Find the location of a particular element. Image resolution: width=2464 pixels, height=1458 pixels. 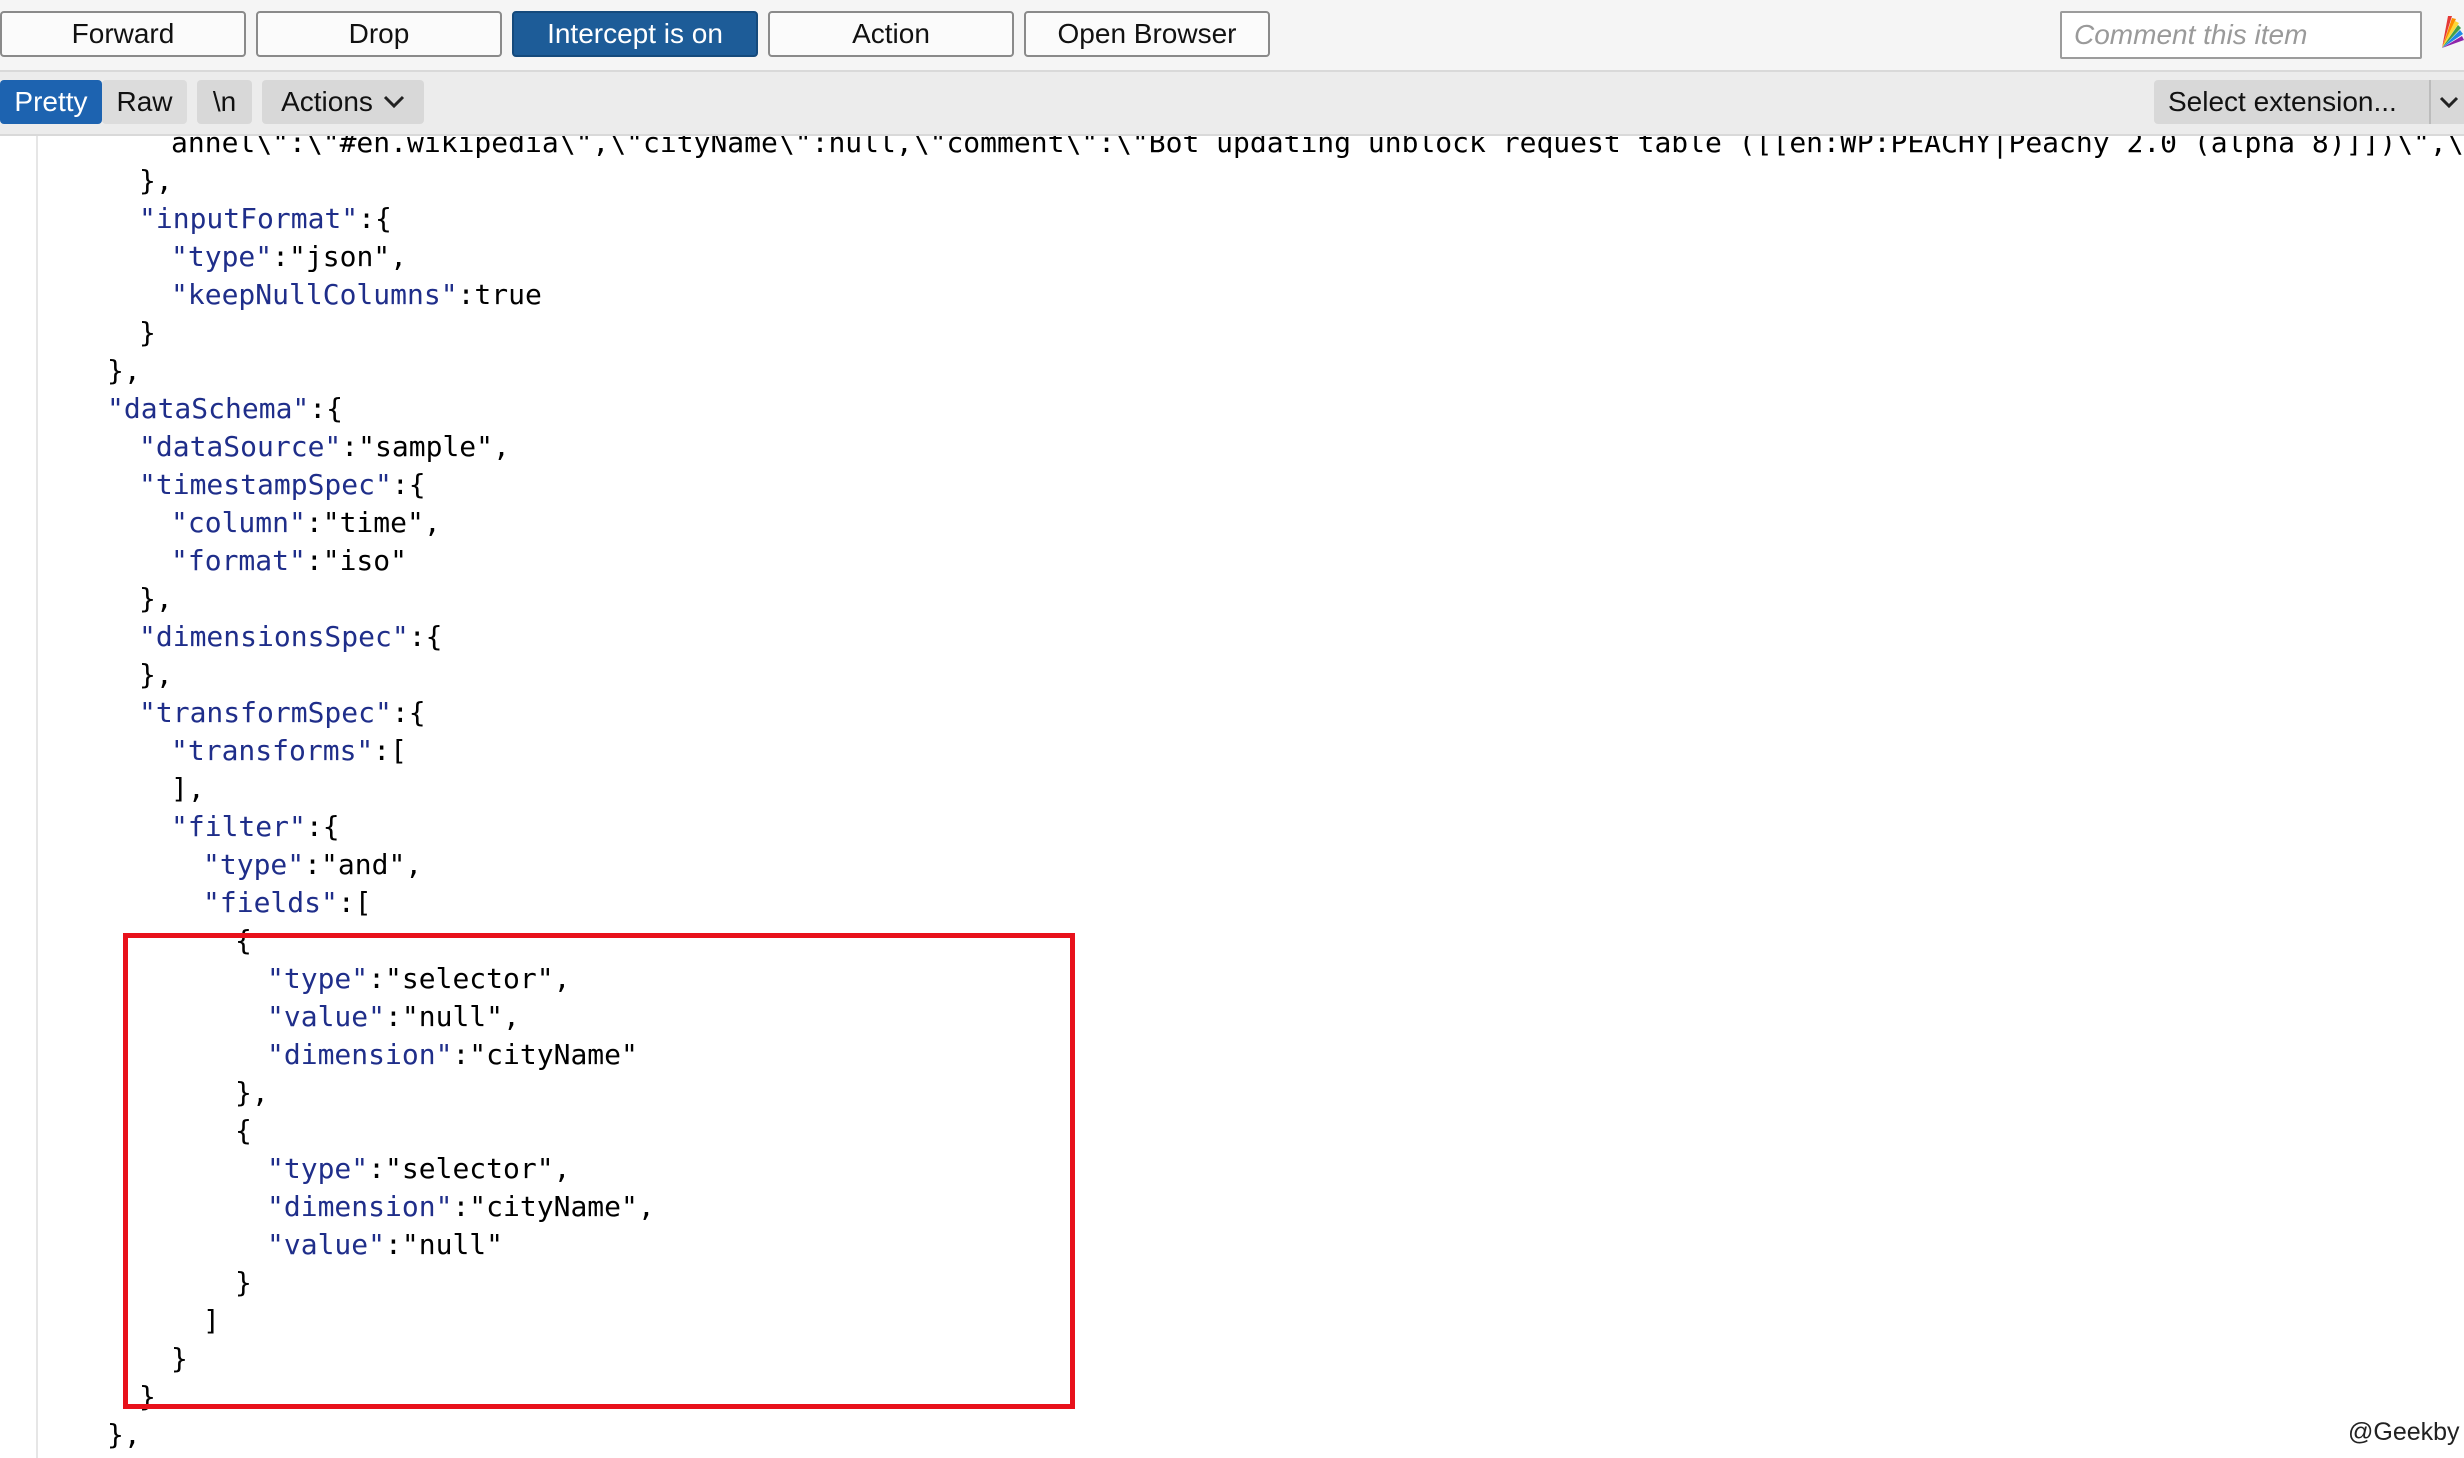

code-line: "timestampSpec":{ is located at coordinates (282, 484).